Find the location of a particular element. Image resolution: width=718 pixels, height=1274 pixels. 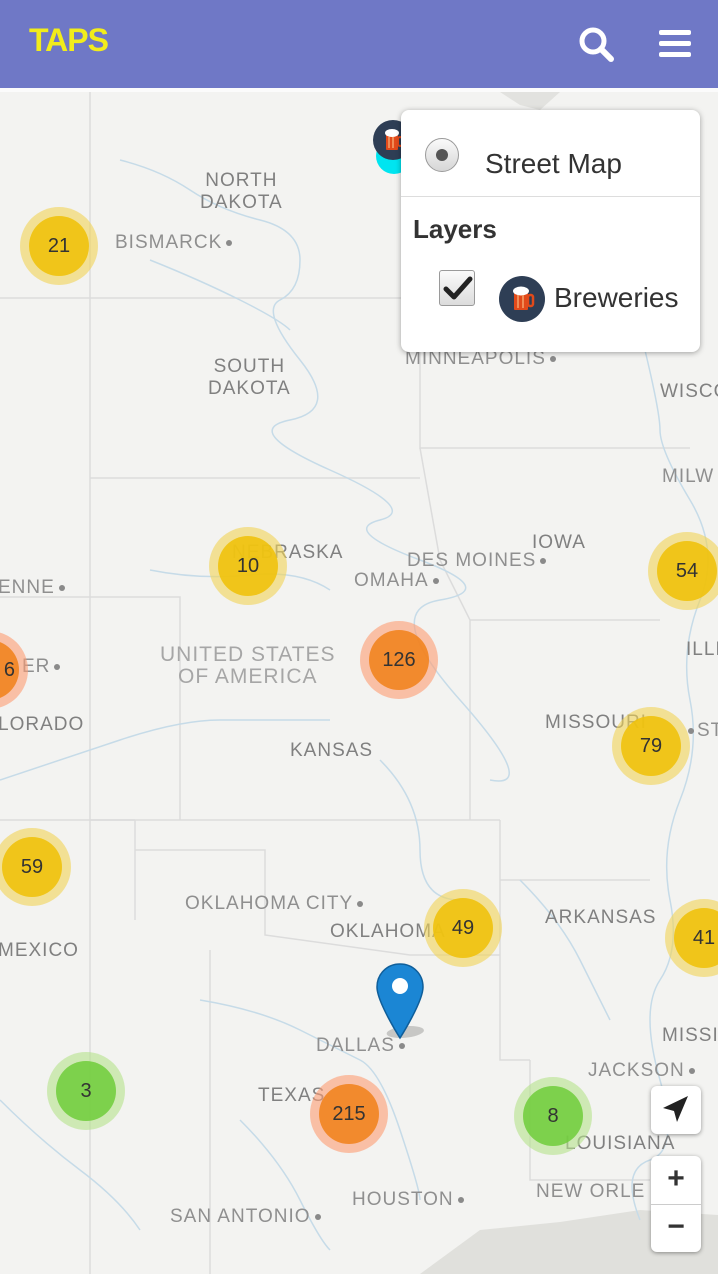

checkmark-icon is located at coordinates (458, 288).